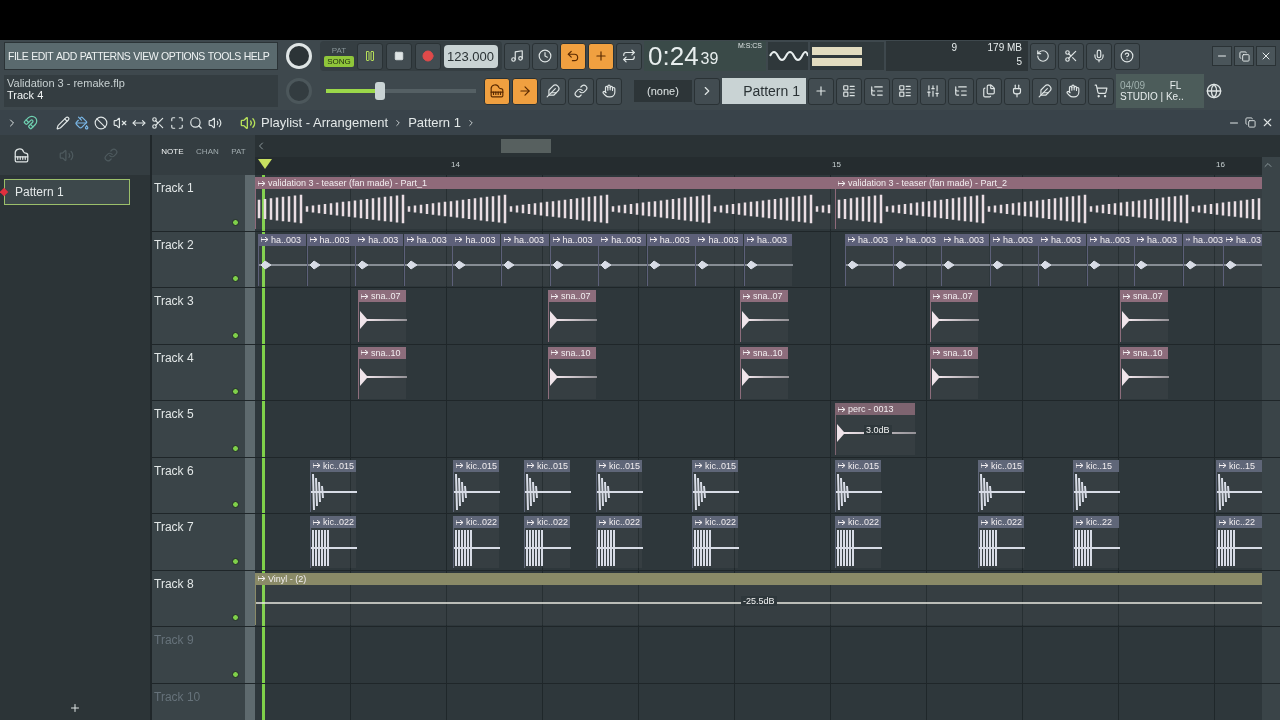 The image size is (1280, 720). I want to click on metronome-button, so click(517, 56).